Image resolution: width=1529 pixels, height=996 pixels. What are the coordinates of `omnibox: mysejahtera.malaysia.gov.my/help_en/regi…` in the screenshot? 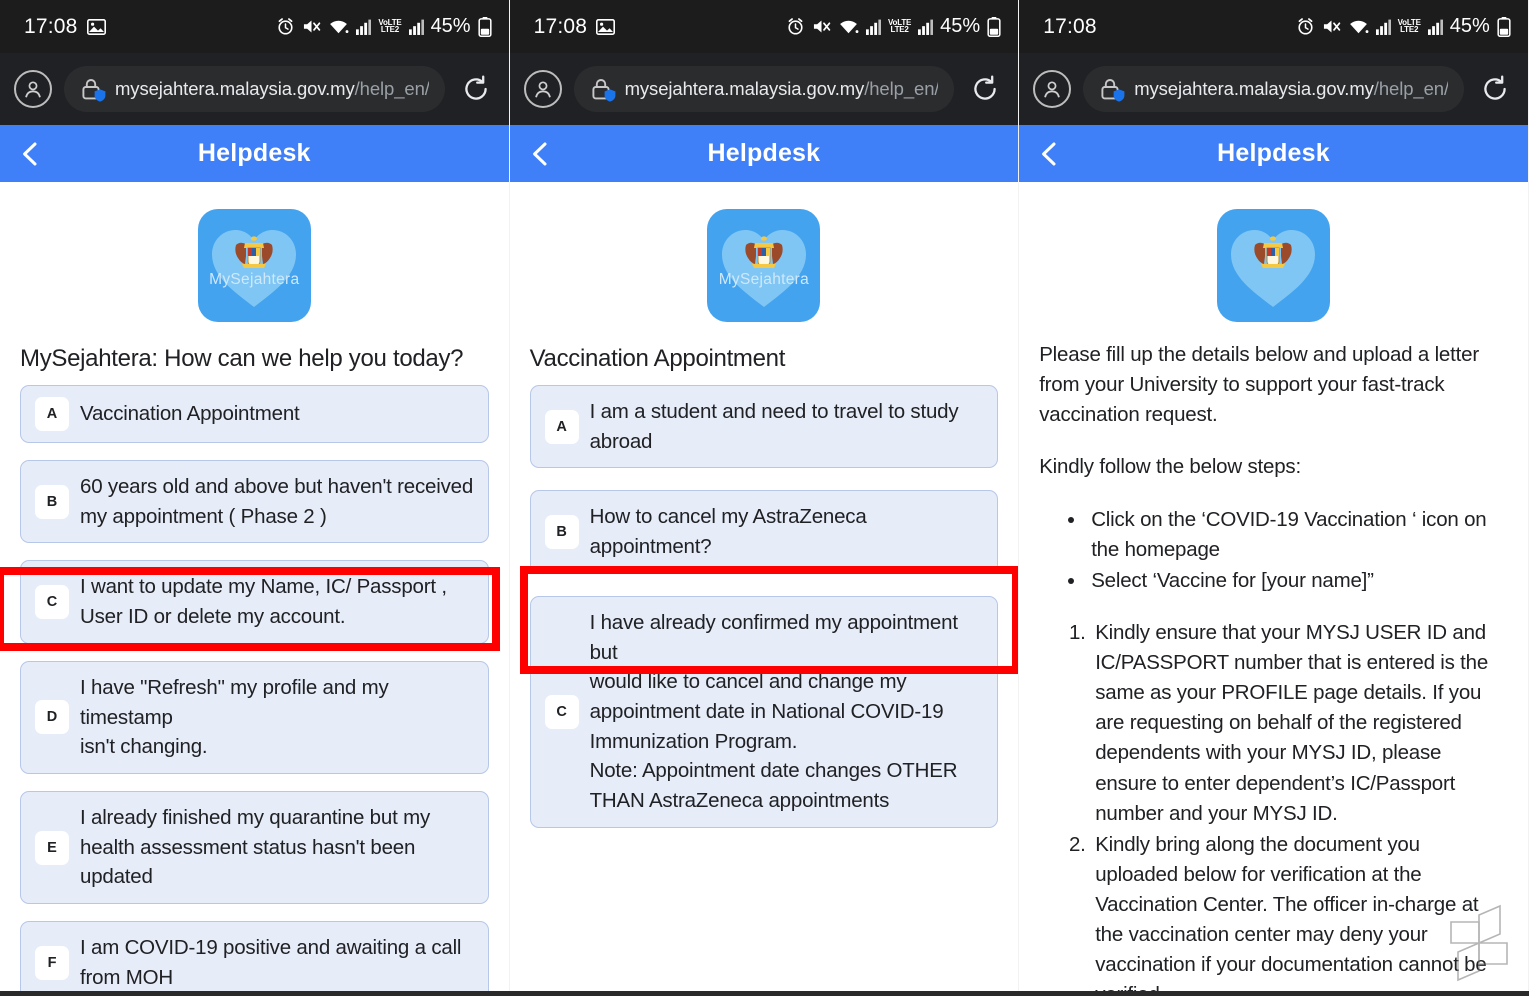 It's located at (254, 89).